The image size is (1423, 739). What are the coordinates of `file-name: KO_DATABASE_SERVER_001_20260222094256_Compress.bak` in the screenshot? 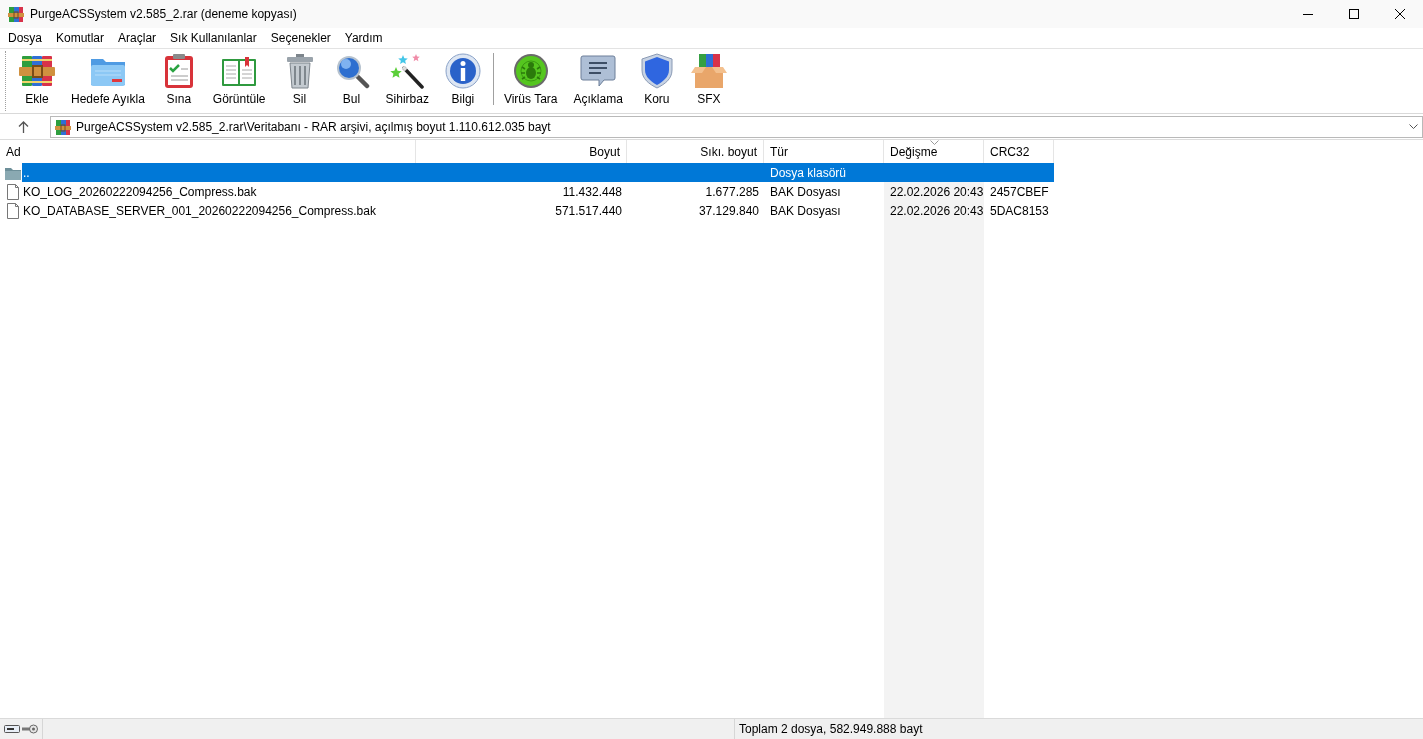 It's located at (199, 210).